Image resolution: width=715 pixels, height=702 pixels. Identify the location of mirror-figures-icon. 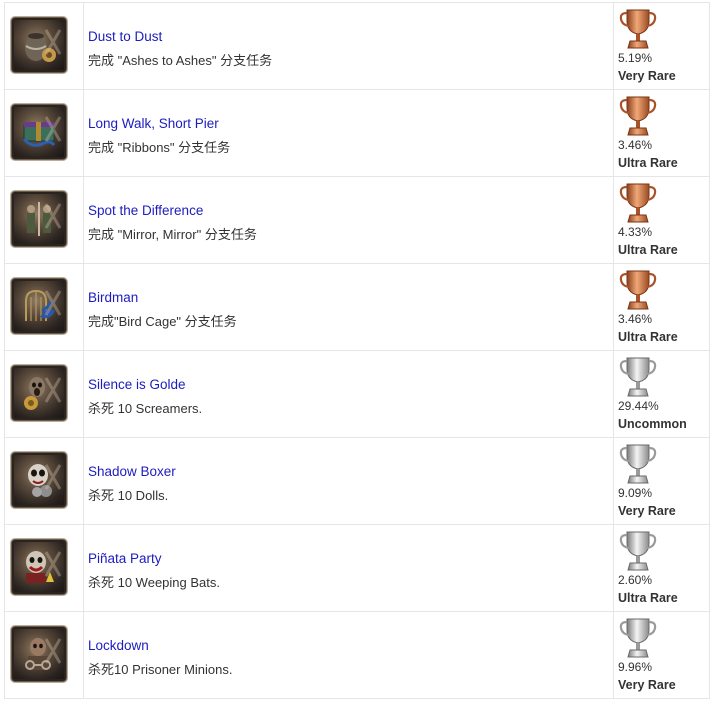
(39, 219).